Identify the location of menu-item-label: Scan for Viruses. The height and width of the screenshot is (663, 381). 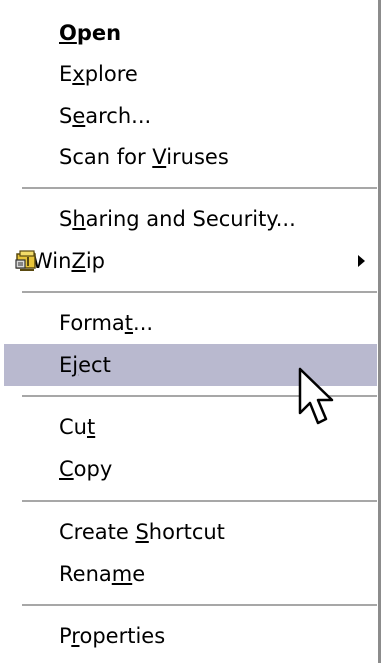
(144, 157).